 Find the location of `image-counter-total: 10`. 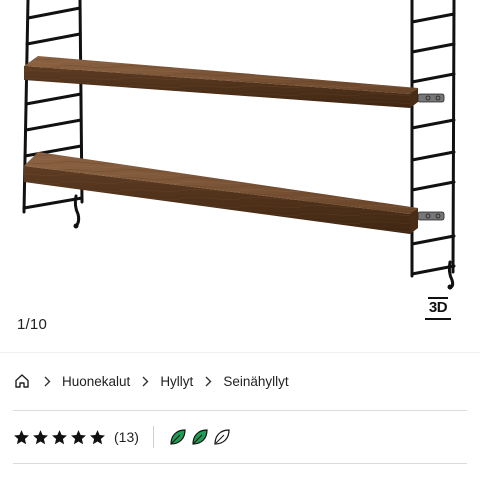

image-counter-total: 10 is located at coordinates (38, 324).